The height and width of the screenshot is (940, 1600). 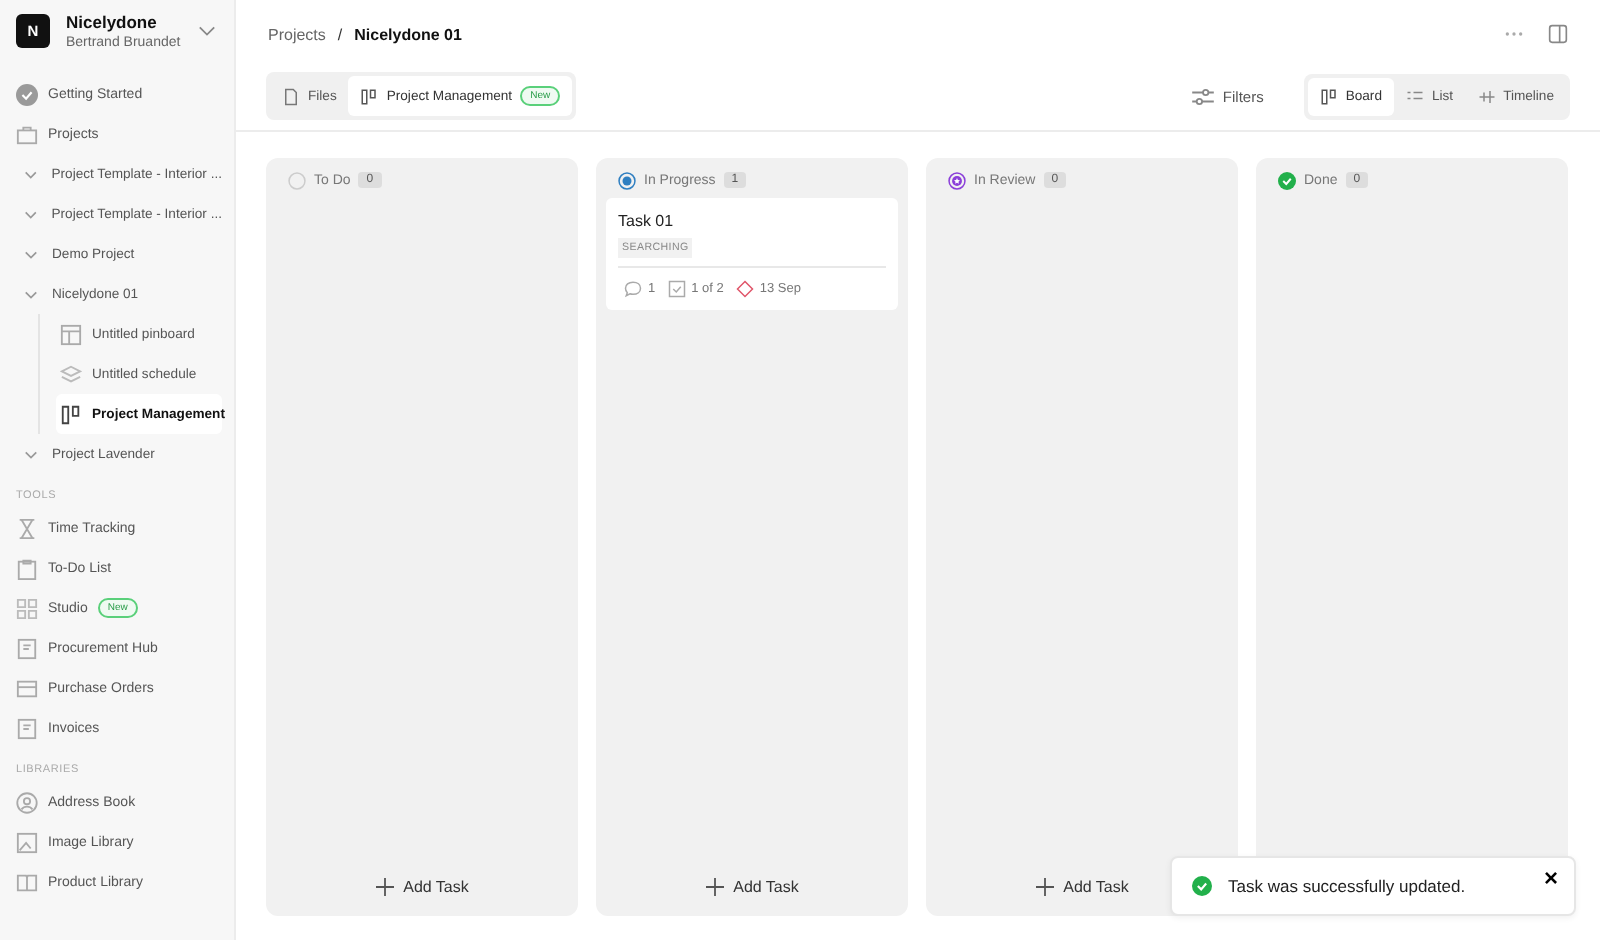 What do you see at coordinates (1414, 96) in the screenshot?
I see `list-icon` at bounding box center [1414, 96].